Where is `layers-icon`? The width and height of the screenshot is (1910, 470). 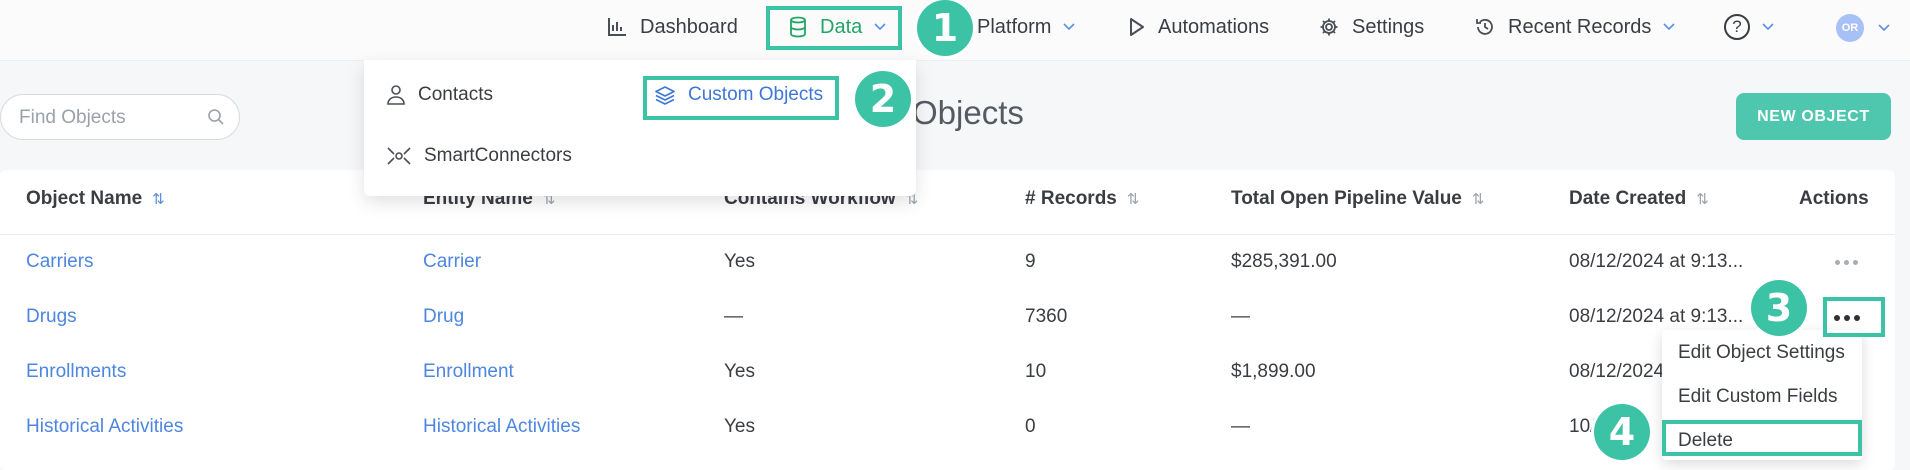 layers-icon is located at coordinates (665, 95).